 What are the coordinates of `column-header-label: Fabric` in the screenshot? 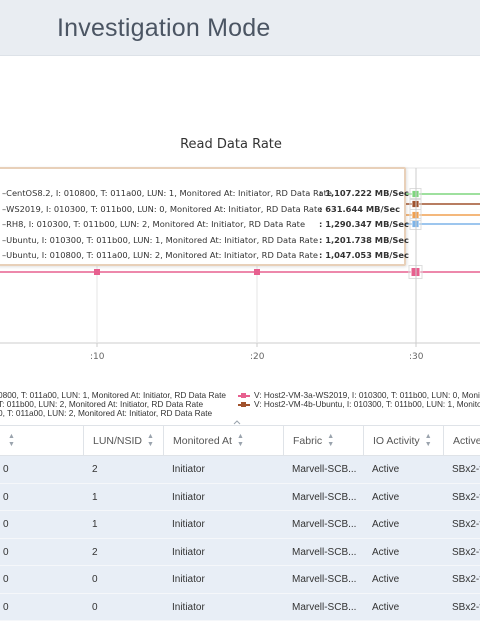 It's located at (308, 441).